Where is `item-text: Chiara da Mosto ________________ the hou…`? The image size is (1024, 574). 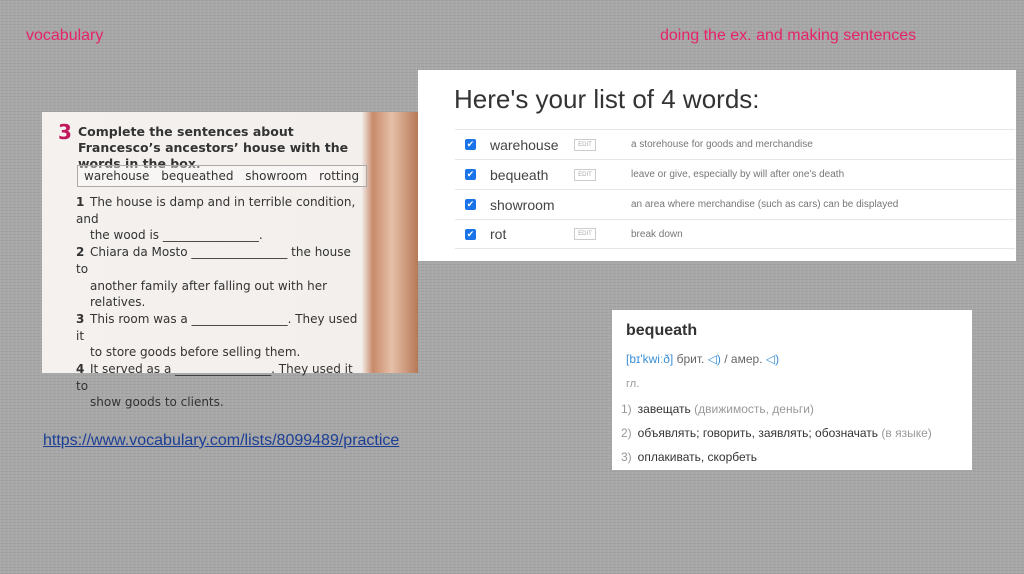
item-text: Chiara da Mosto ________________ the hou… is located at coordinates (213, 260).